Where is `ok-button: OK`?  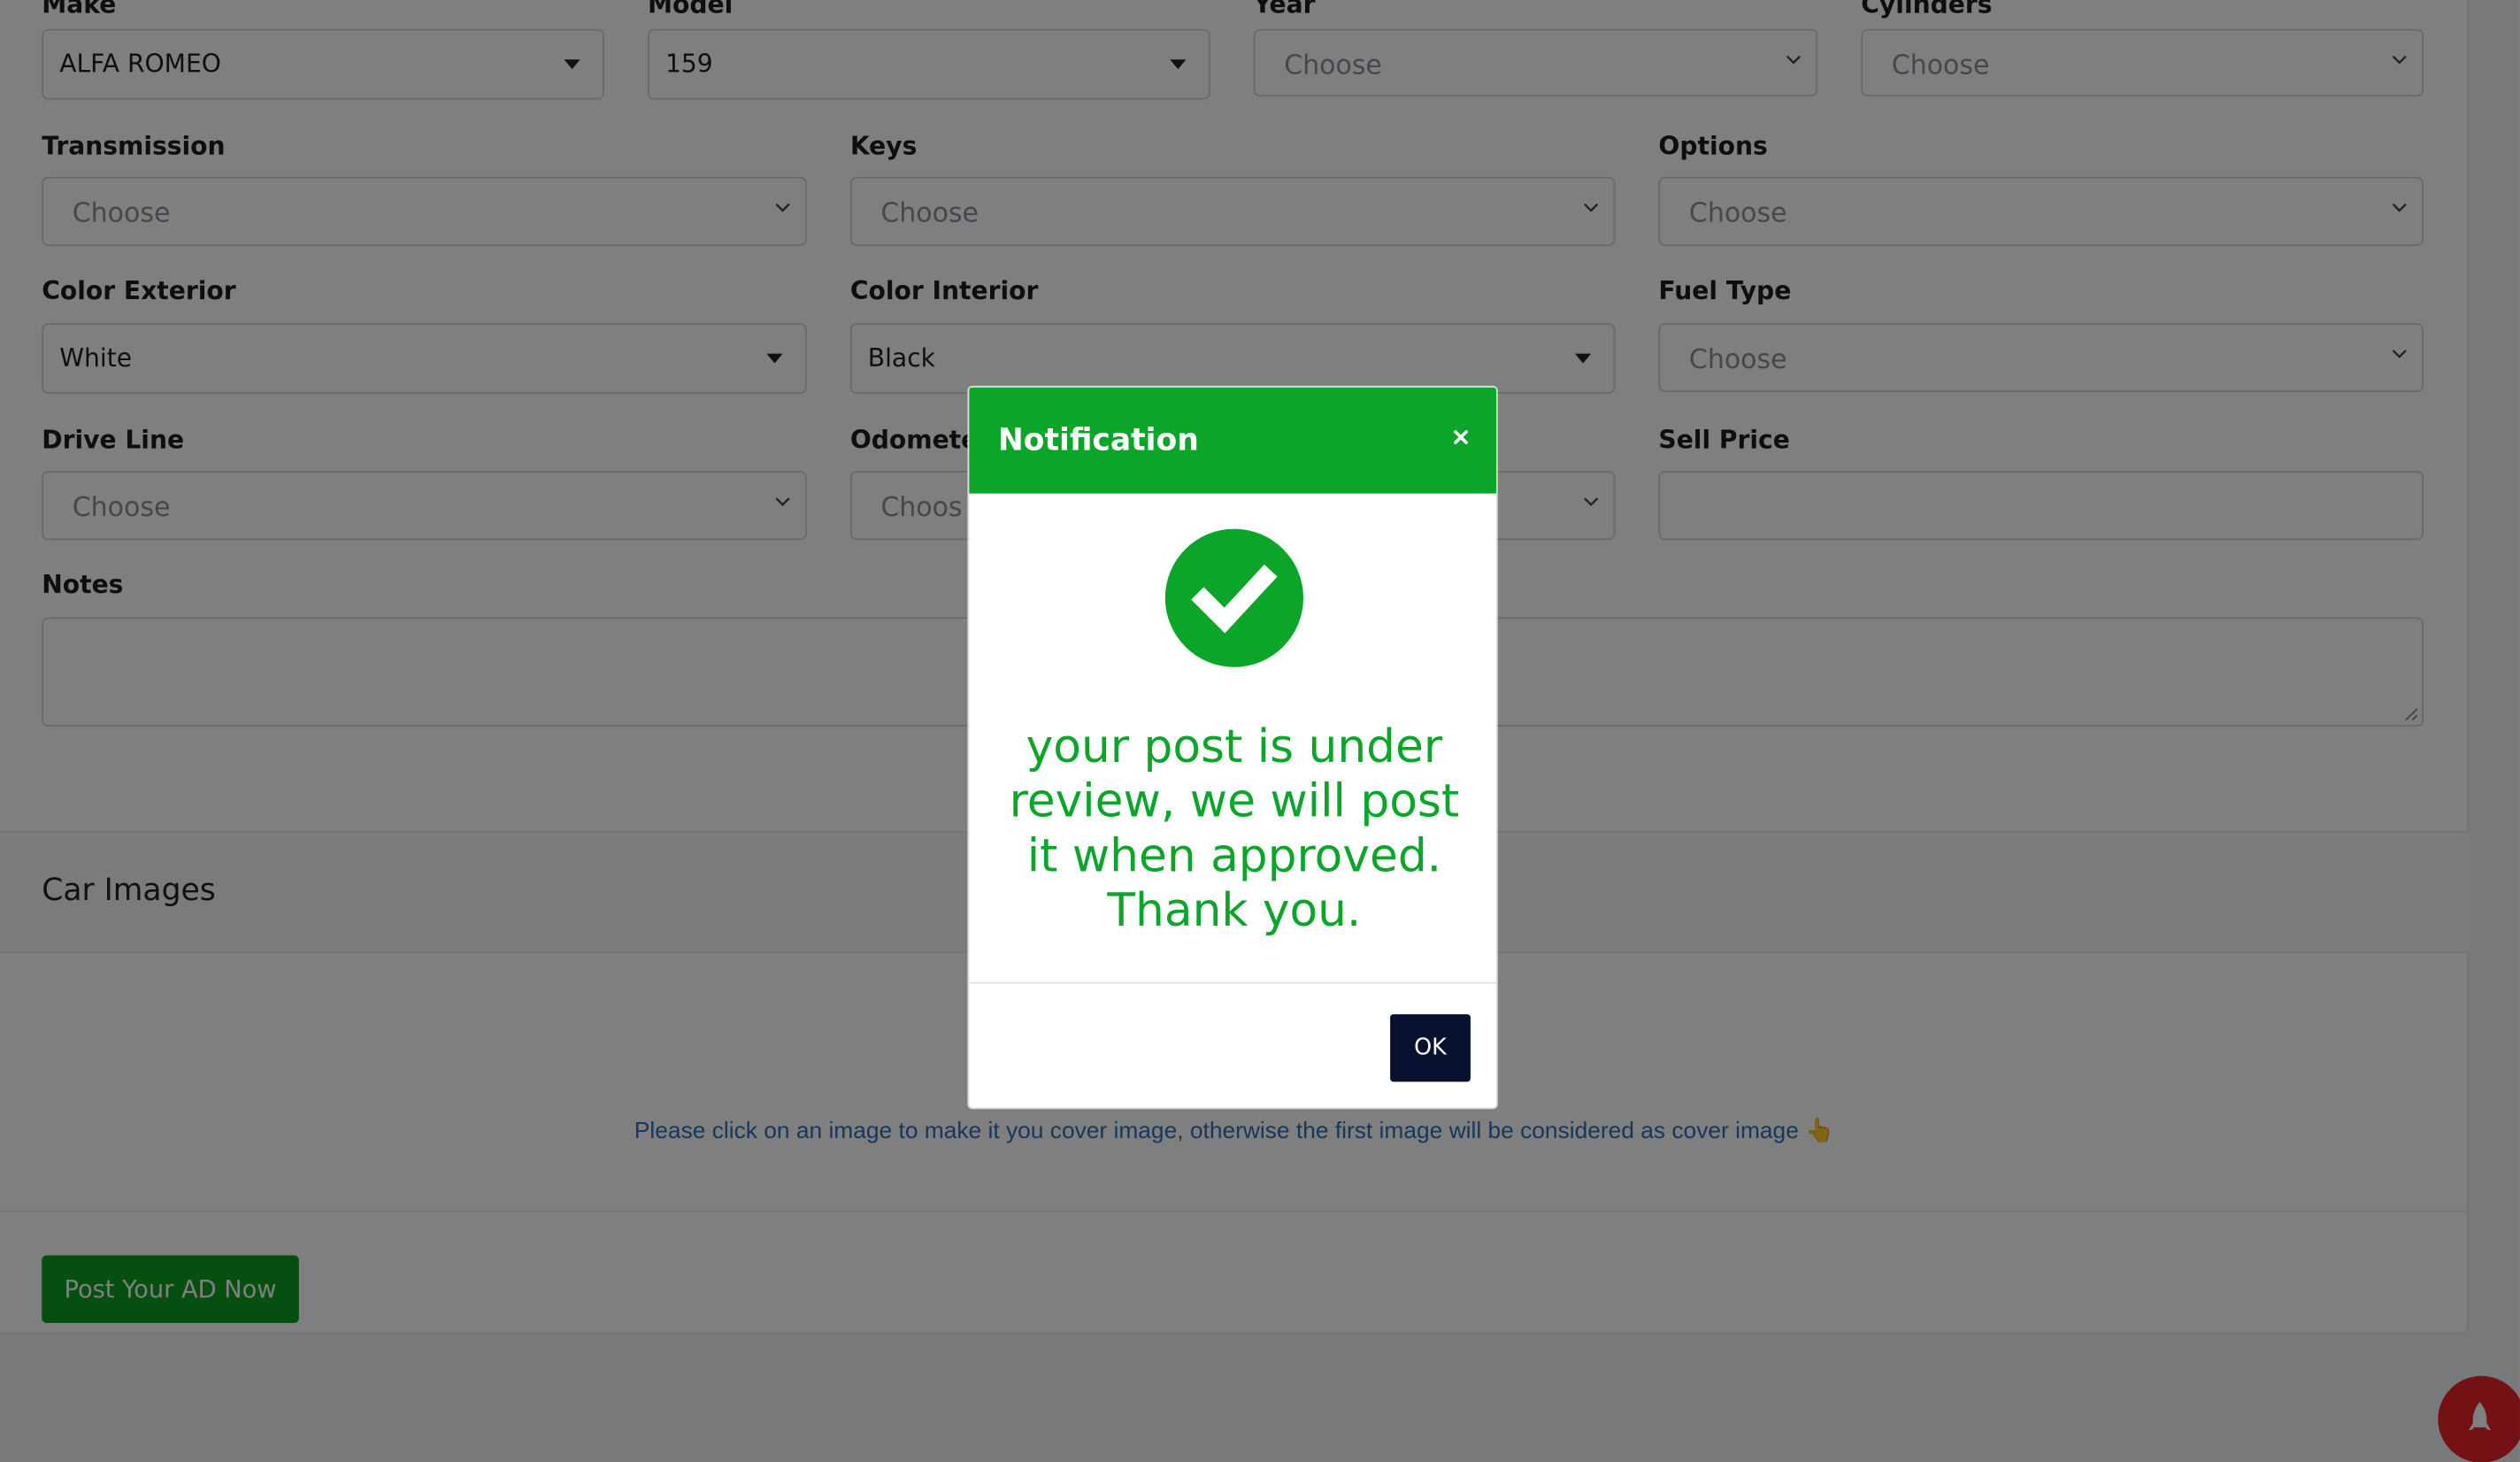
ok-button: OK is located at coordinates (1430, 1048).